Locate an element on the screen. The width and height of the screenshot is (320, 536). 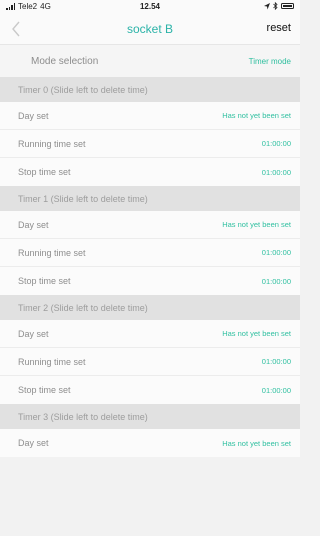
battery-icon is located at coordinates (287, 6).